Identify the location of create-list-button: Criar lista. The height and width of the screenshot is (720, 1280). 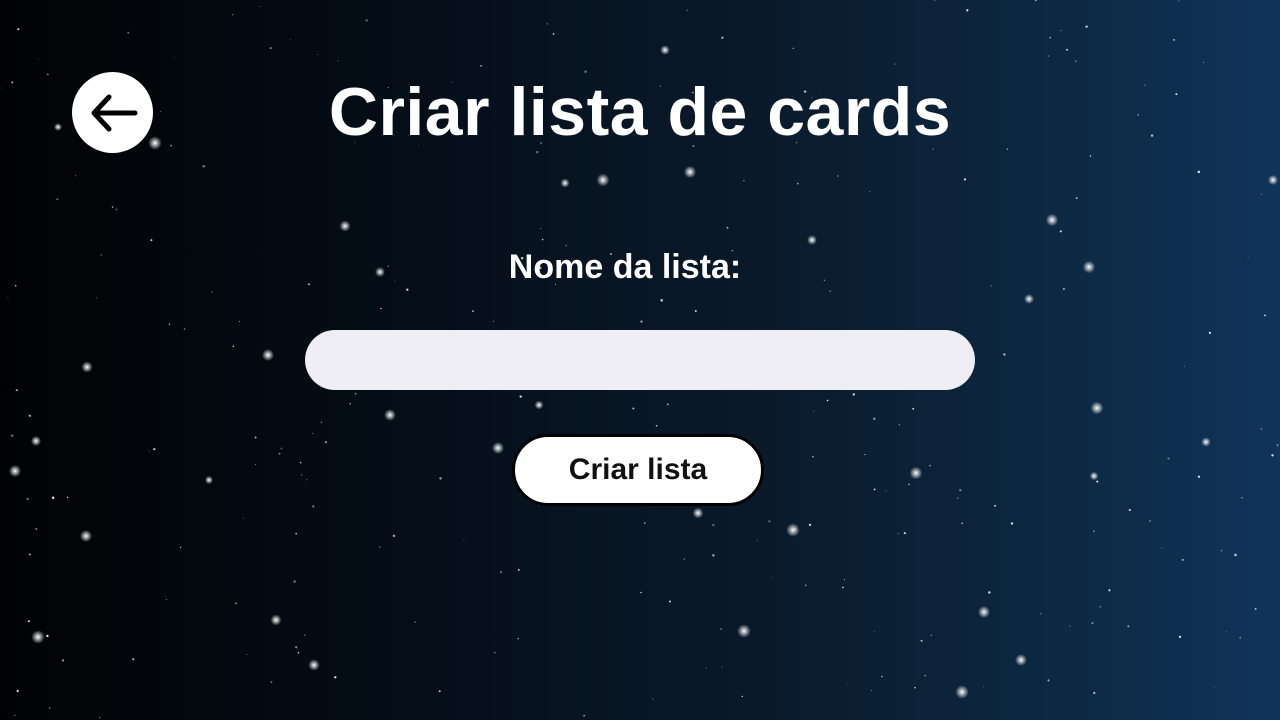
(638, 470).